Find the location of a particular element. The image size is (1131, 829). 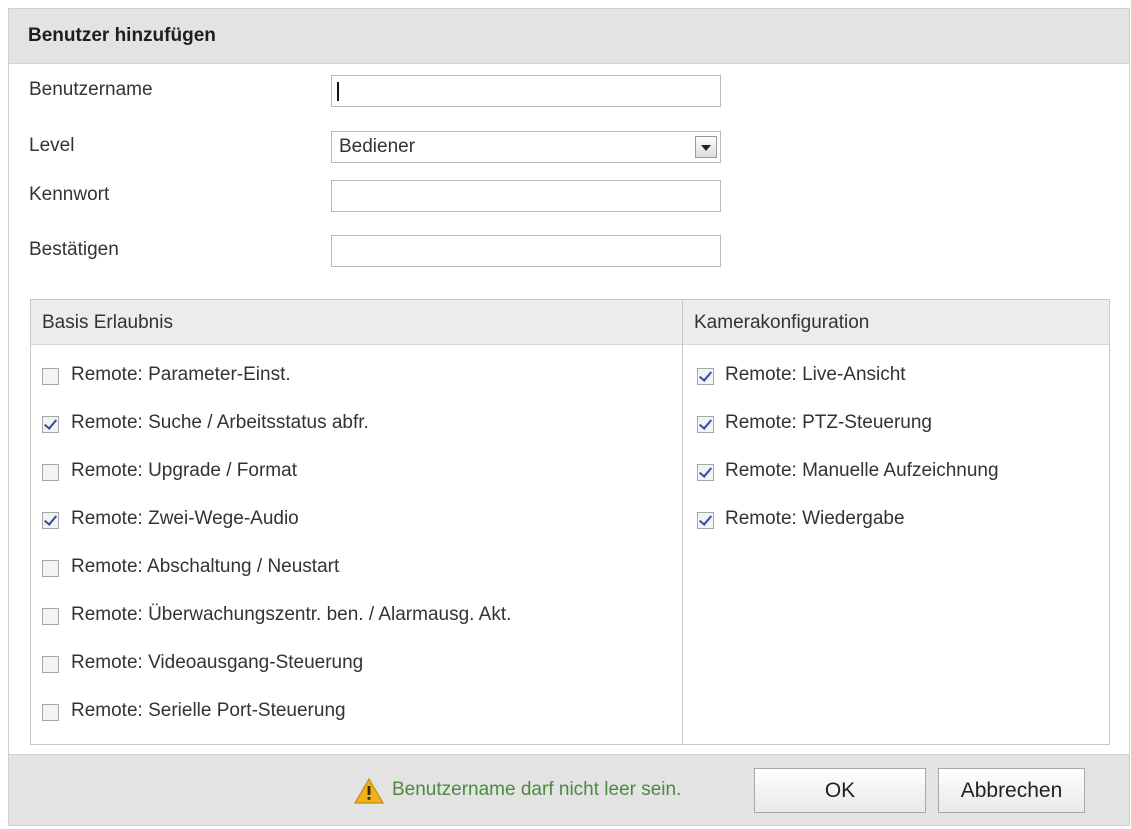

permission-item: Remote: Zwei-Wege-Audio is located at coordinates (356, 512).